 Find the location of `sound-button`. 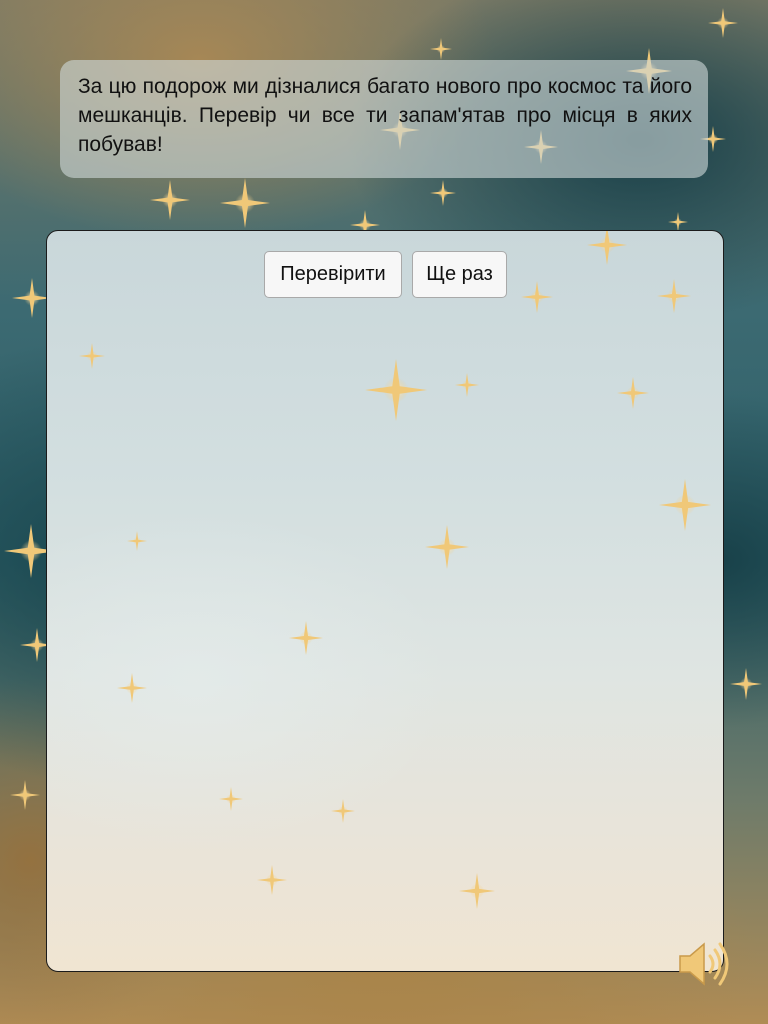

sound-button is located at coordinates (704, 964).